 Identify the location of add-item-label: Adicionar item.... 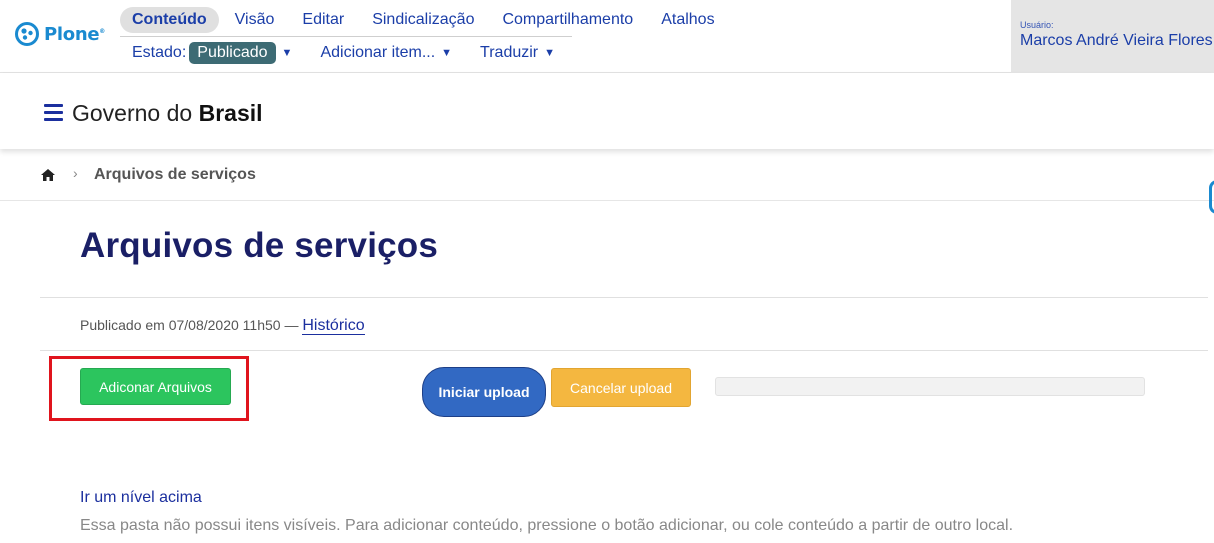
(378, 52).